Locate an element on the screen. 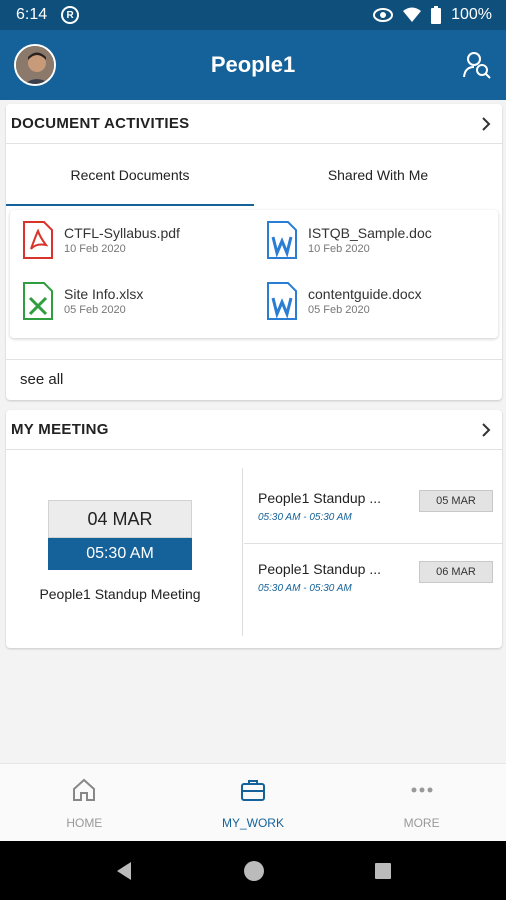 Image resolution: width=506 pixels, height=900 pixels. meeting-date-badge: 06 MAR is located at coordinates (456, 572).